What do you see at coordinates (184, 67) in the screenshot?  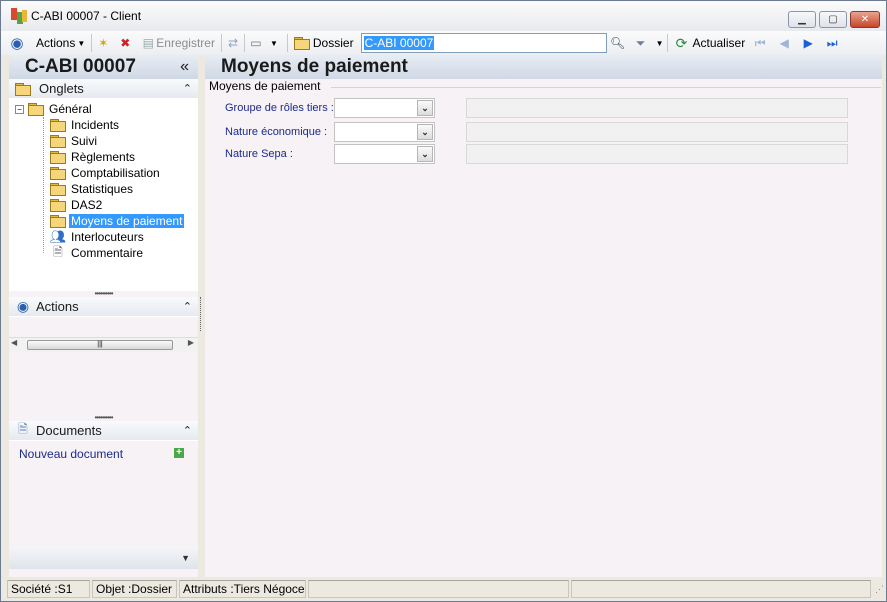 I see `collapse-panel-icon: «` at bounding box center [184, 67].